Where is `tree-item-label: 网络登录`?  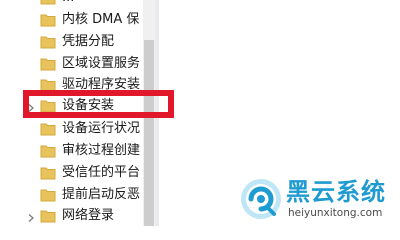 tree-item-label: 网络登录 is located at coordinates (88, 215).